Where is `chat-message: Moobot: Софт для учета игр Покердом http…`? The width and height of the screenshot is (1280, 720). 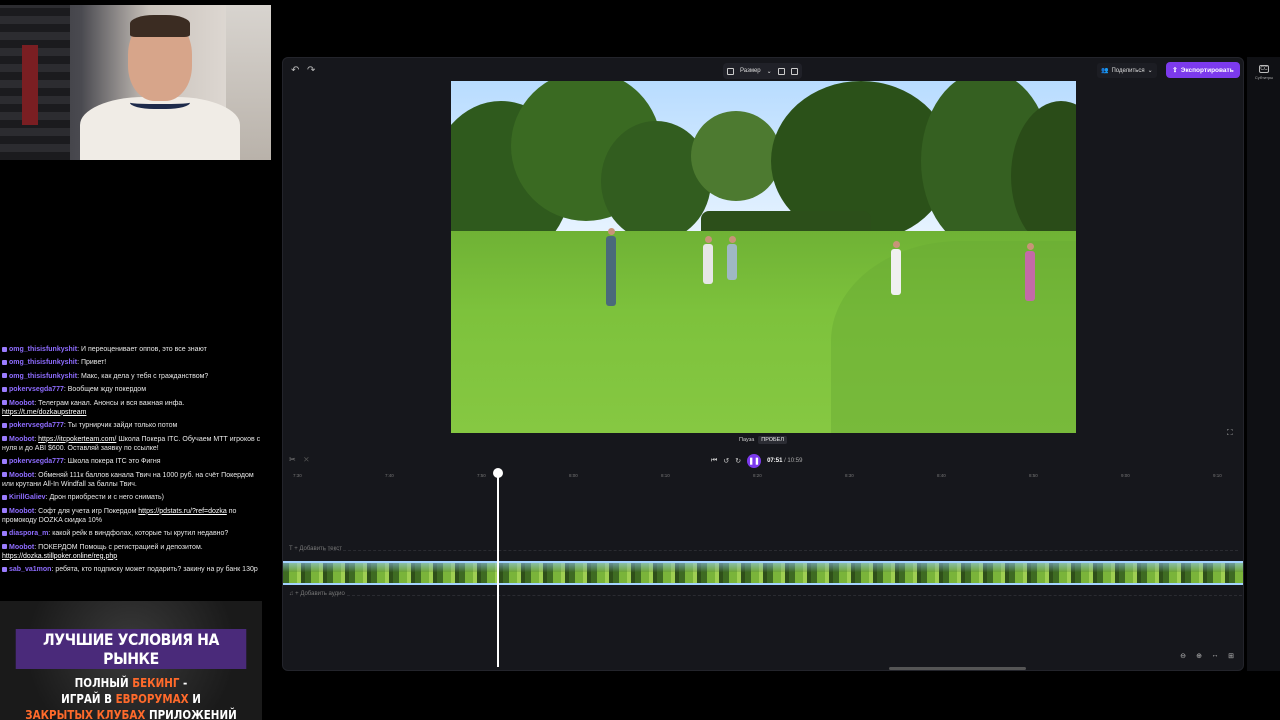 chat-message: Moobot: Софт для учета игр Покердом http… is located at coordinates (119, 515).